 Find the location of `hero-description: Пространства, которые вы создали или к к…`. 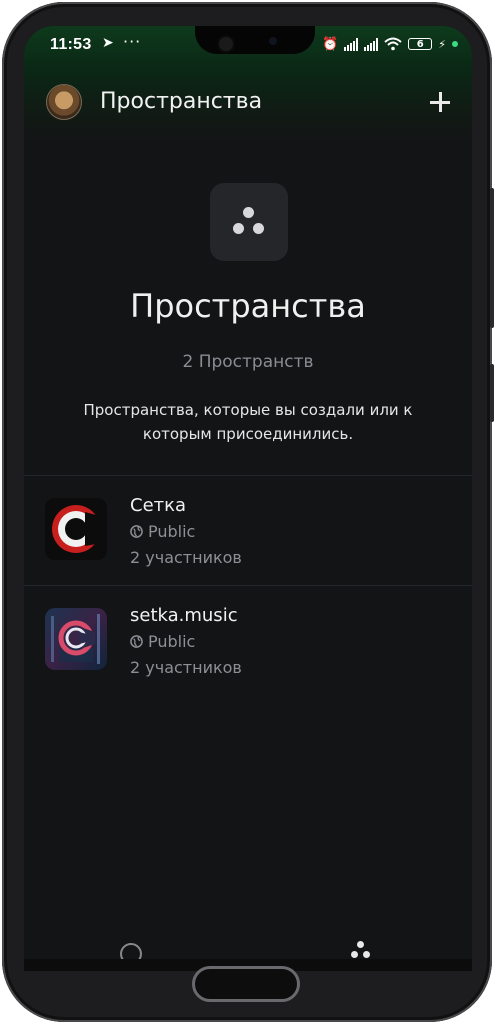

hero-description: Пространства, которые вы создали или к к… is located at coordinates (248, 422).